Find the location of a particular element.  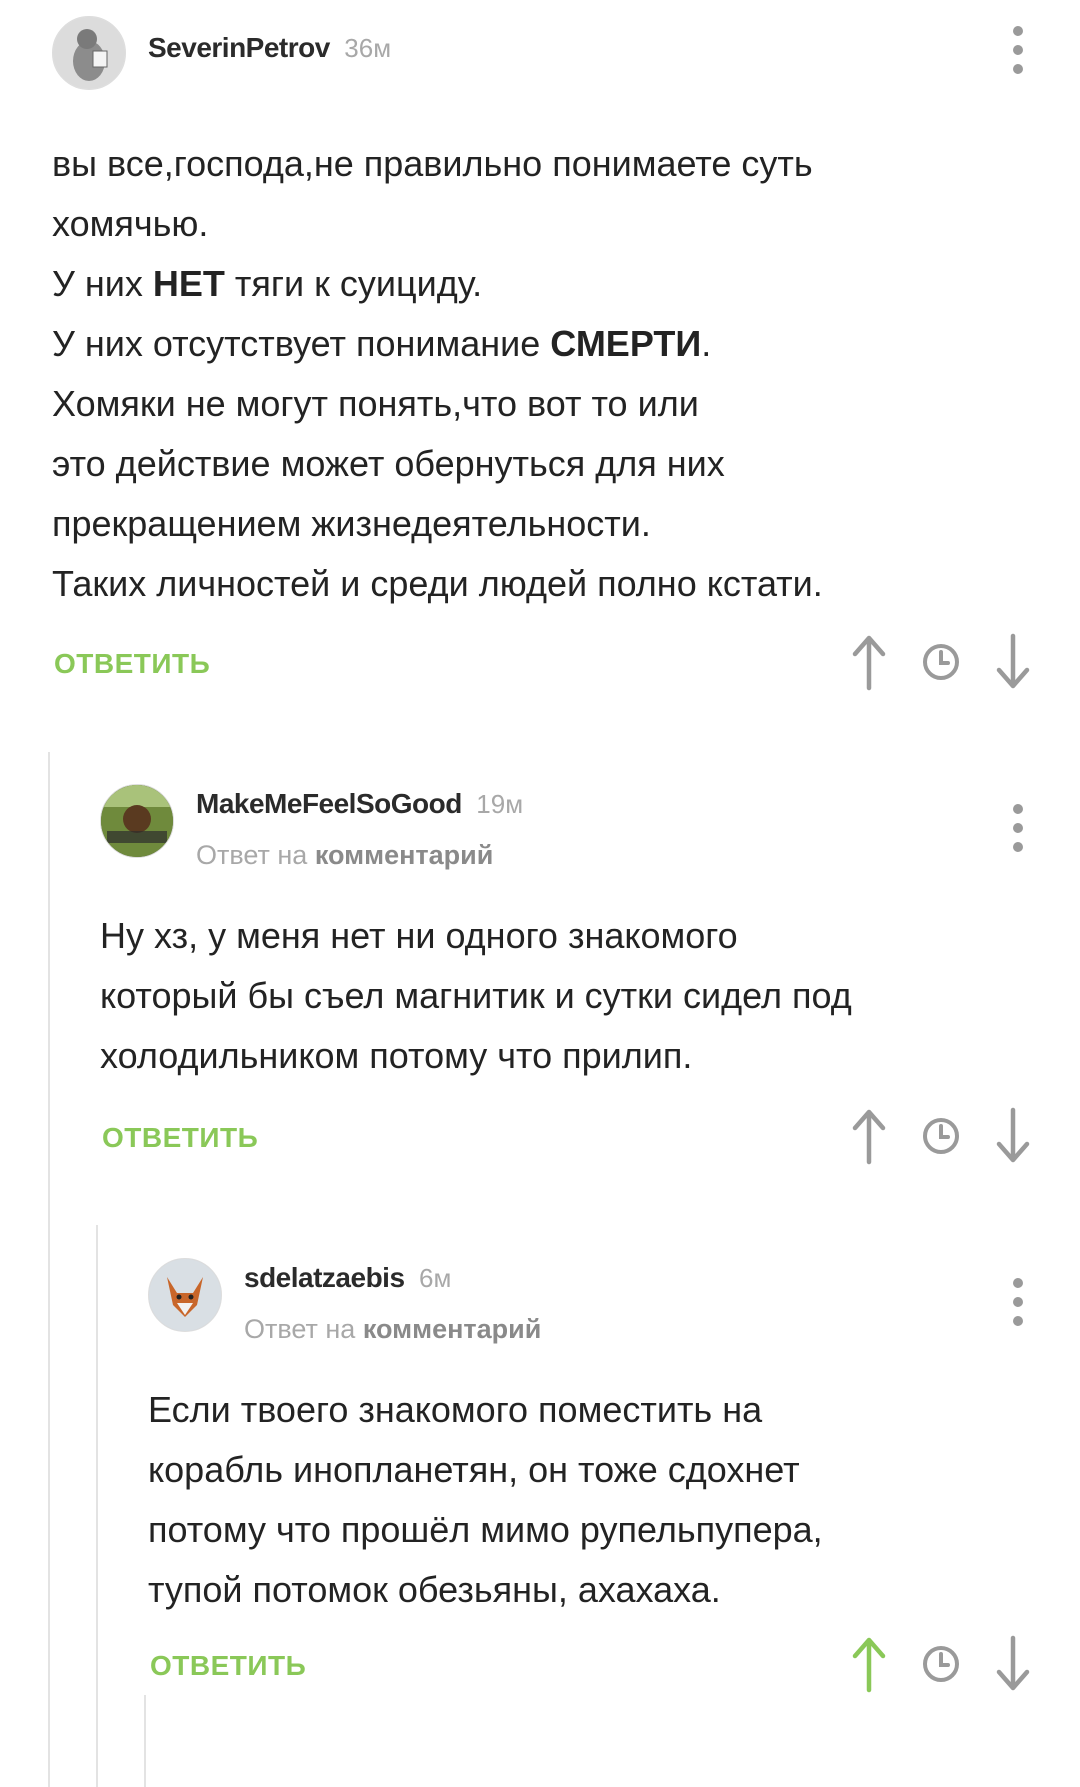

thread-line-level3 is located at coordinates (145, 1741).